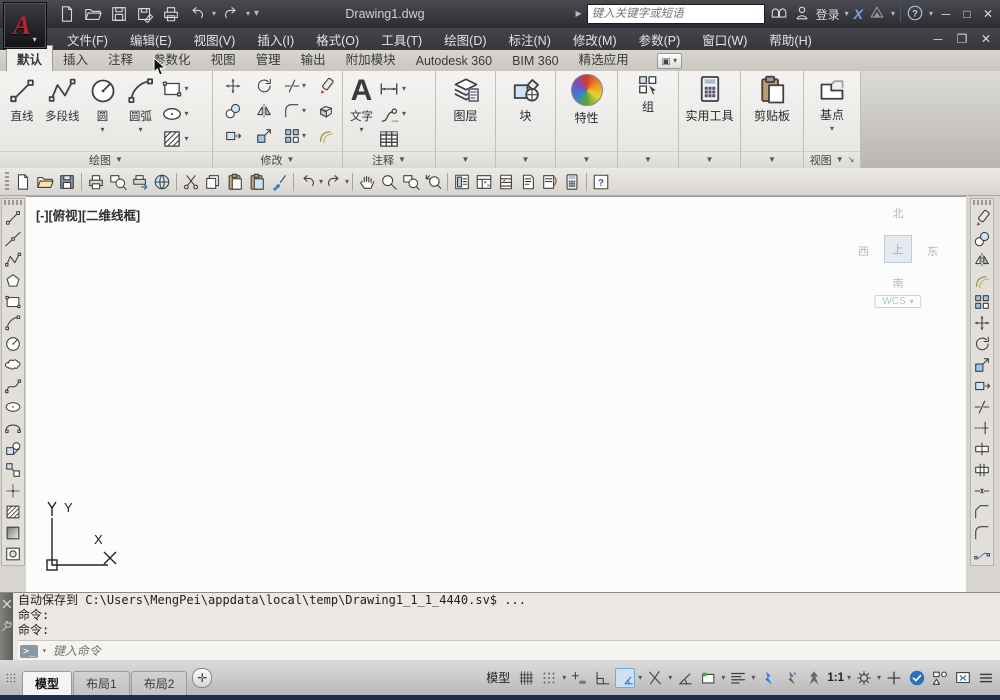 This screenshot has width=1000, height=700. I want to click on fillet-tool-button: ▾, so click(294, 111).